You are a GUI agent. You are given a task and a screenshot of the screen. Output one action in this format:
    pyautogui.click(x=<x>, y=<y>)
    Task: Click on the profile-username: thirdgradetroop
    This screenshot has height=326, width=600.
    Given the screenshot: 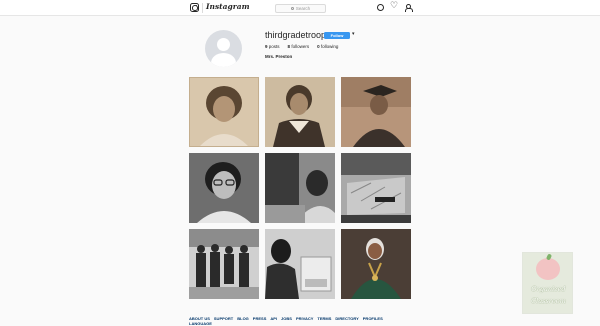 What is the action you would take?
    pyautogui.click(x=296, y=35)
    